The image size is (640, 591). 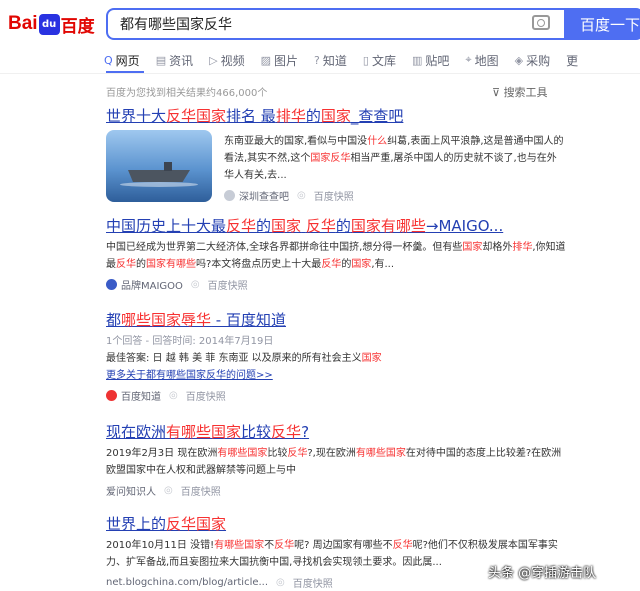 I want to click on tab-2: ▤ 资讯, so click(x=174, y=60).